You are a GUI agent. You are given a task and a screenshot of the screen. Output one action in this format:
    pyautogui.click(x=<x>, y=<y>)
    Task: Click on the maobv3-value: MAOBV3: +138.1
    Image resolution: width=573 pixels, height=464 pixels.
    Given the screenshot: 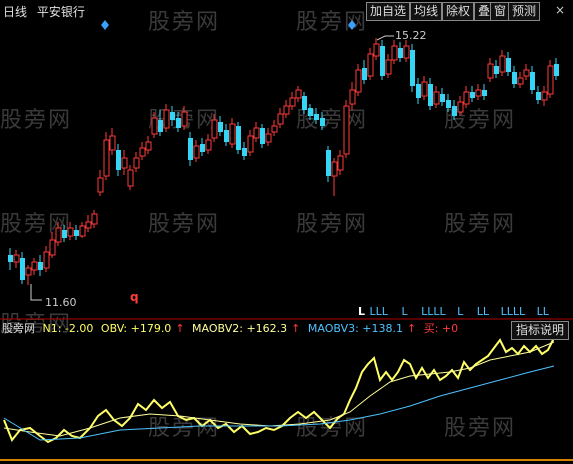 What is the action you would take?
    pyautogui.click(x=355, y=328)
    